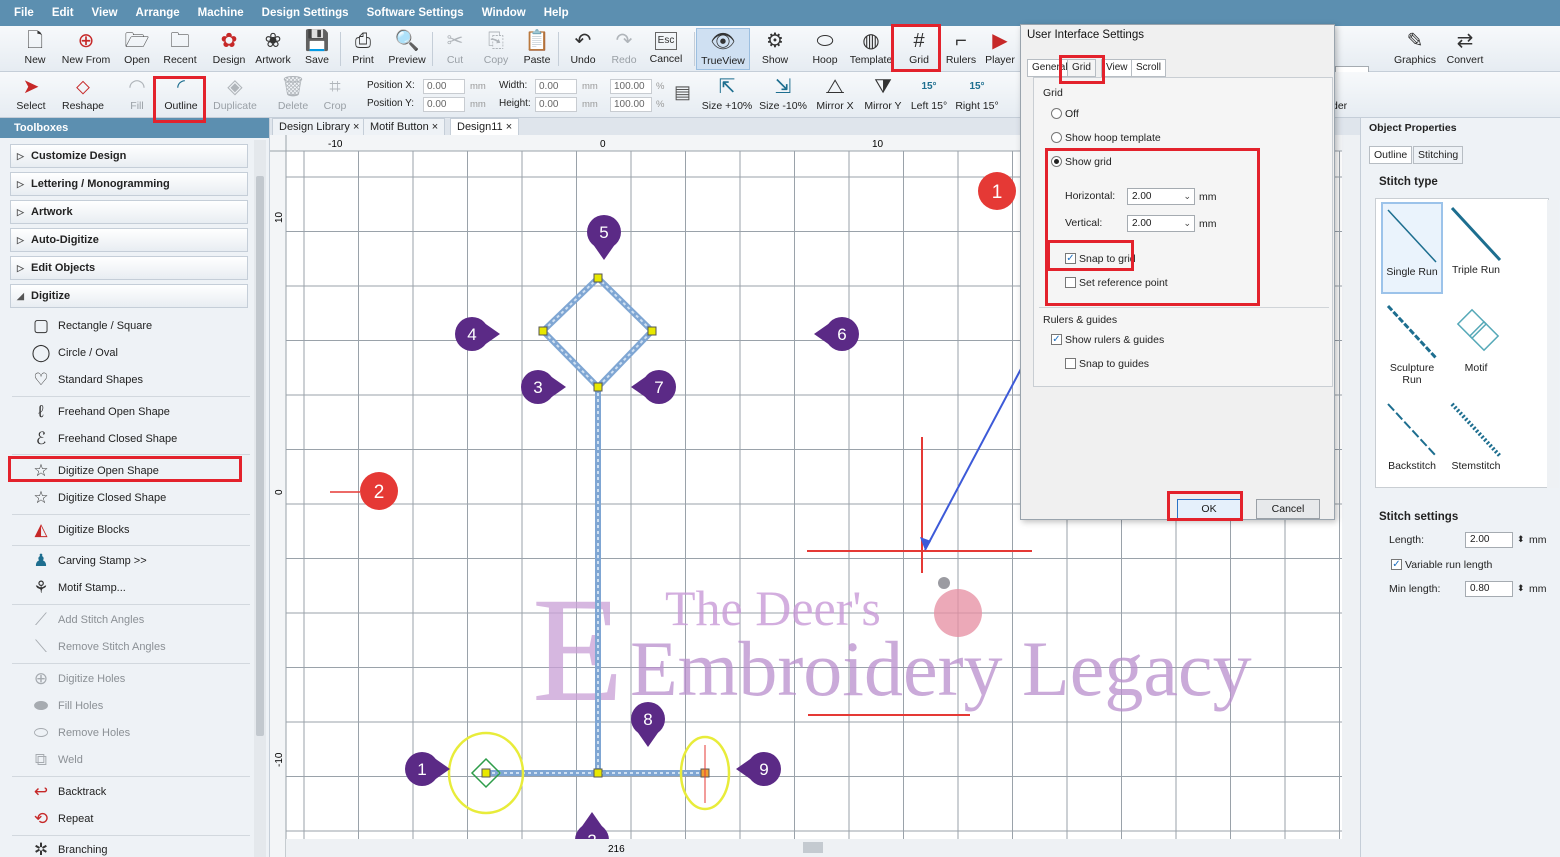  What do you see at coordinates (129, 296) in the screenshot?
I see `toolbox-digitize: ◢ Digitize` at bounding box center [129, 296].